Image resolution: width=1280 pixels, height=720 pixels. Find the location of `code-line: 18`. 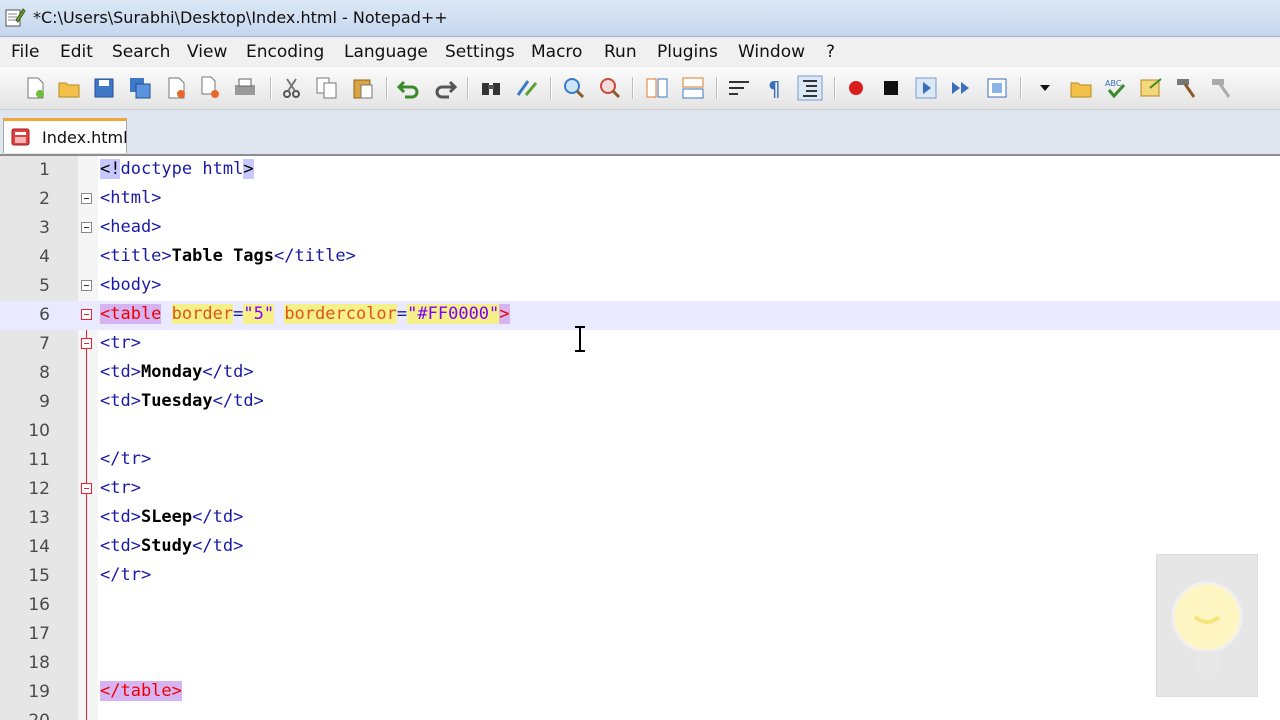

code-line: 18 is located at coordinates (640, 663).